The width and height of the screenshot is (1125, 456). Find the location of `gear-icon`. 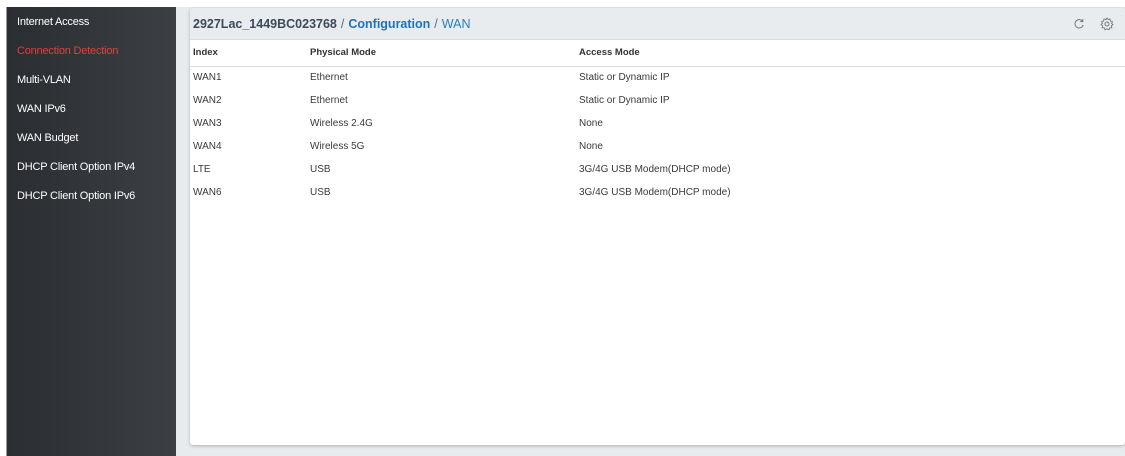

gear-icon is located at coordinates (1107, 24).